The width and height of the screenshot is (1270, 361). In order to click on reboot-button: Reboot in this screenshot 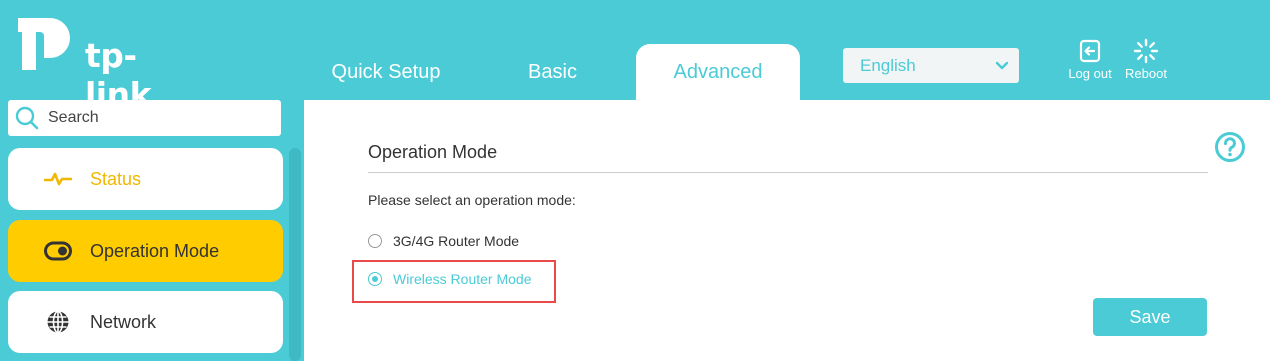, I will do `click(1146, 61)`.